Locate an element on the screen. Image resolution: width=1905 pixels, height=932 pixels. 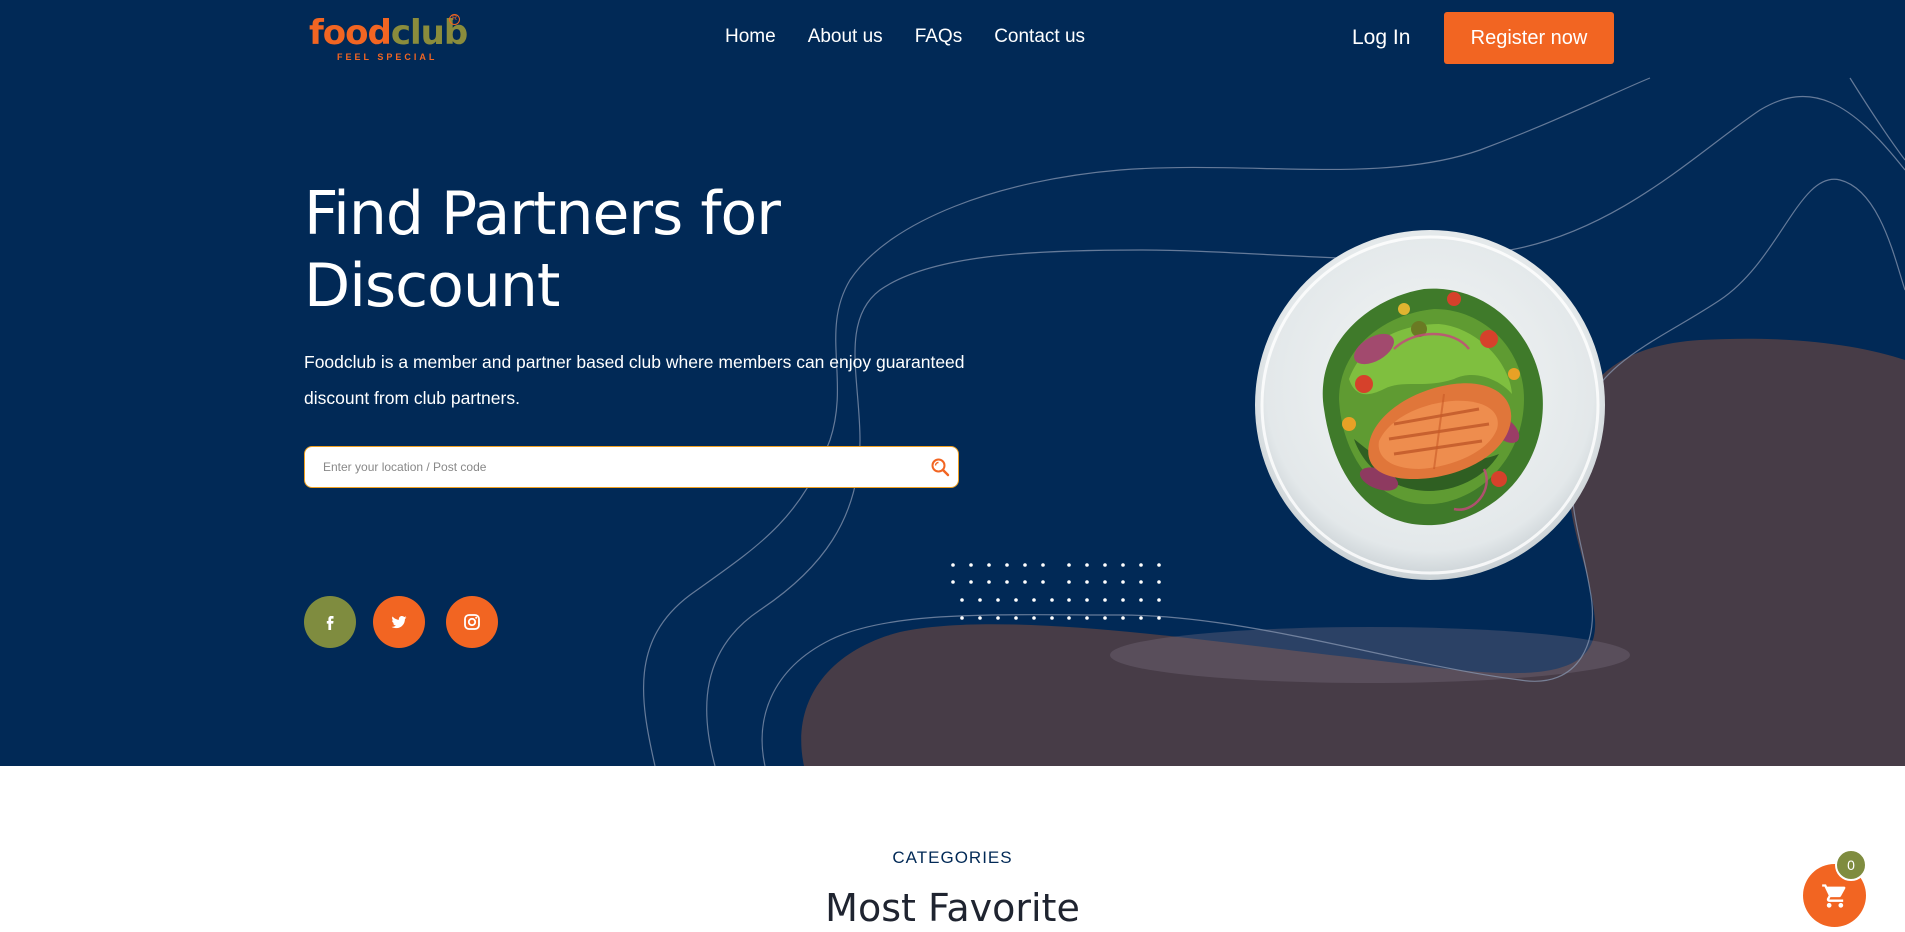
cart-icon is located at coordinates (1833, 895).